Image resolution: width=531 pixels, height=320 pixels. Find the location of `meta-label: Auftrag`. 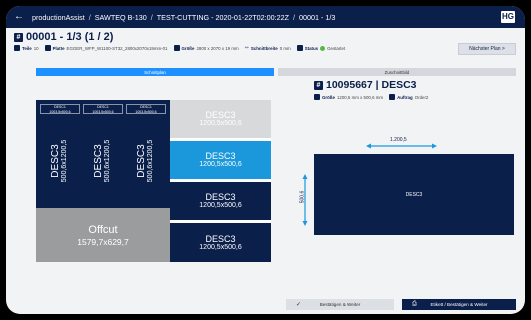

meta-label: Auftrag is located at coordinates (405, 97).